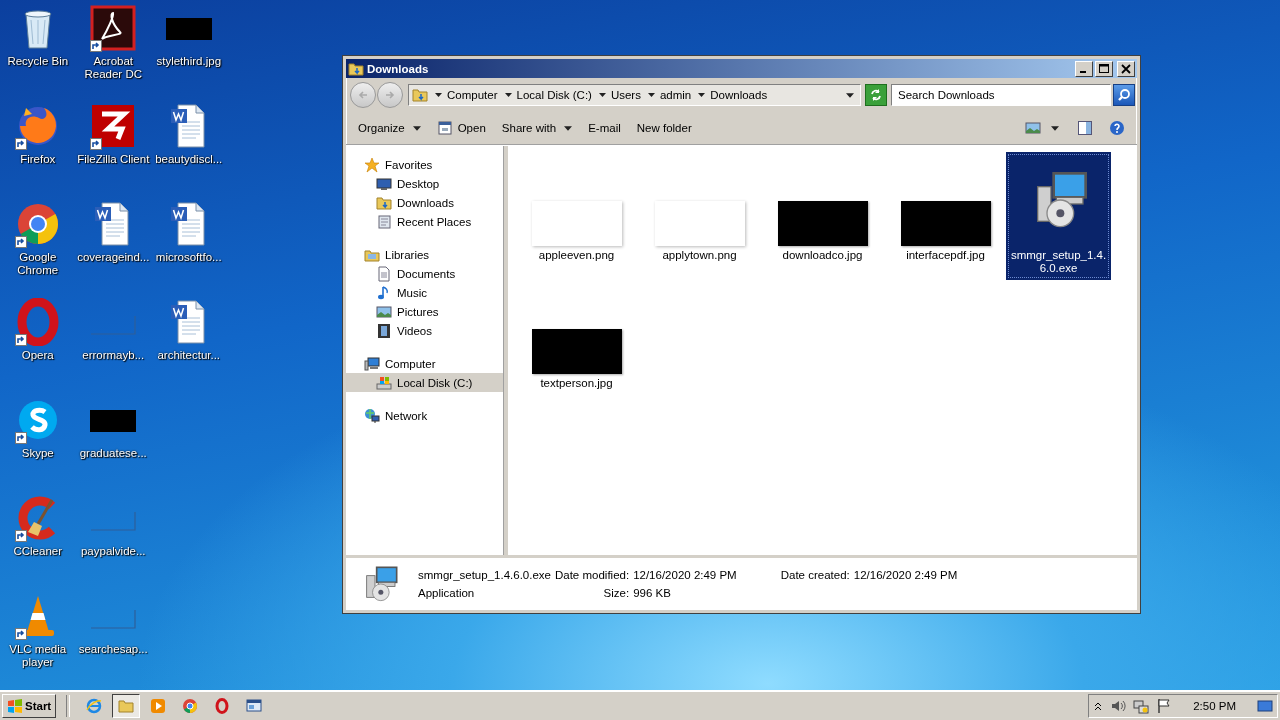 The height and width of the screenshot is (720, 1280). What do you see at coordinates (37, 159) in the screenshot?
I see `icon-label: Firefox` at bounding box center [37, 159].